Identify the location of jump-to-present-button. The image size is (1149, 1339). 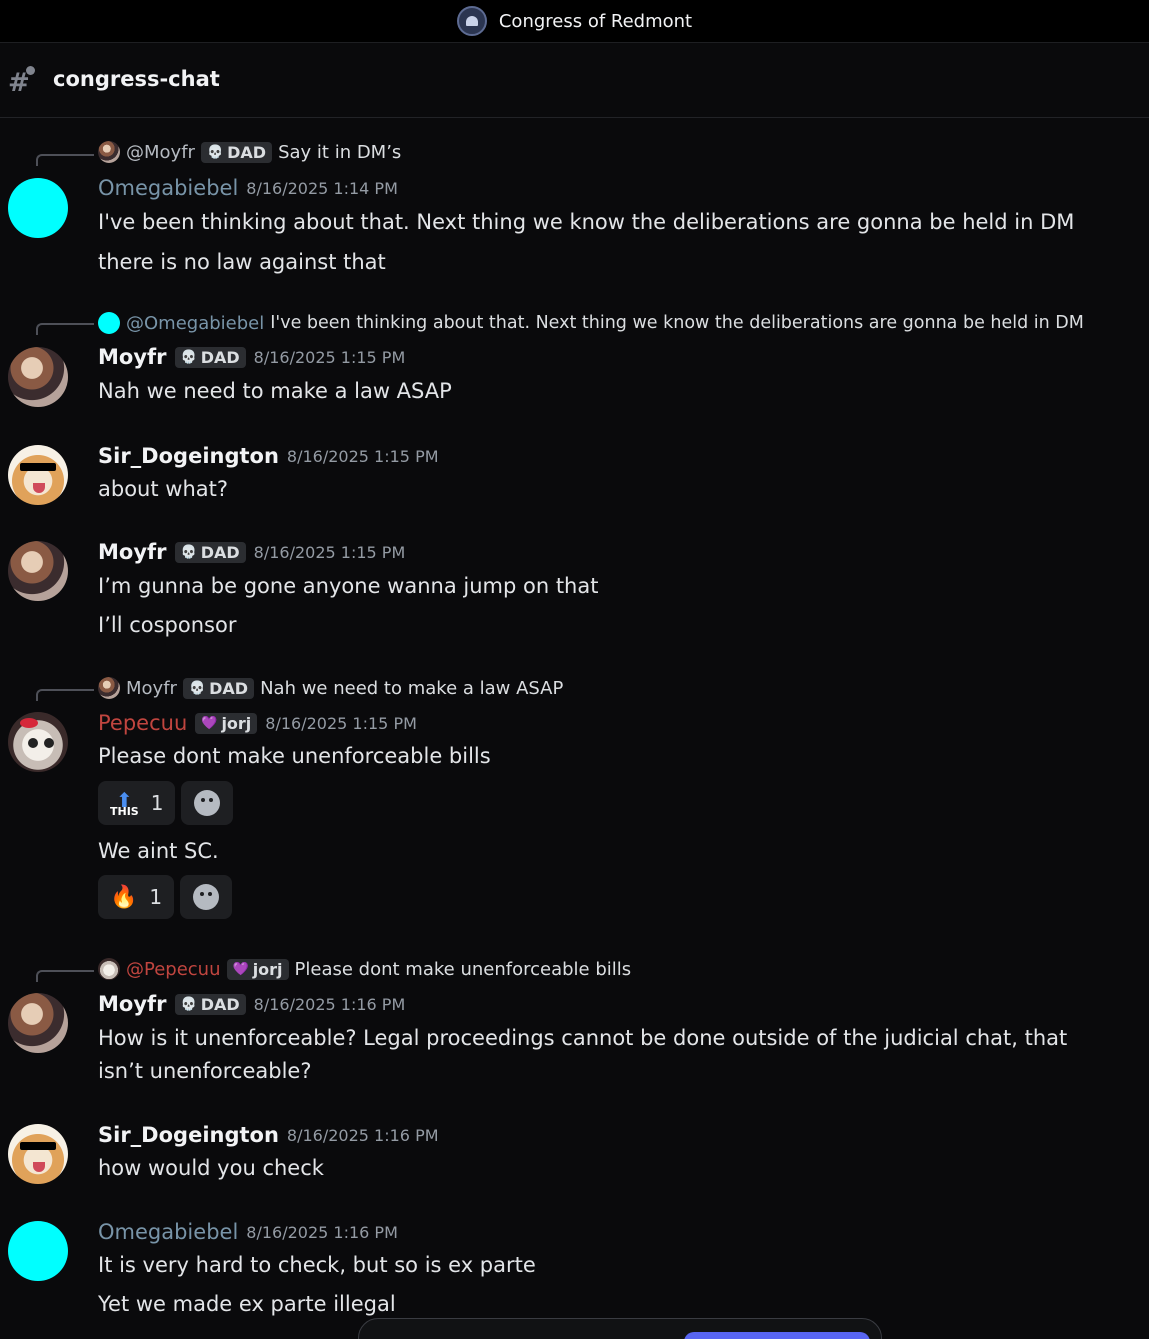
(777, 1335).